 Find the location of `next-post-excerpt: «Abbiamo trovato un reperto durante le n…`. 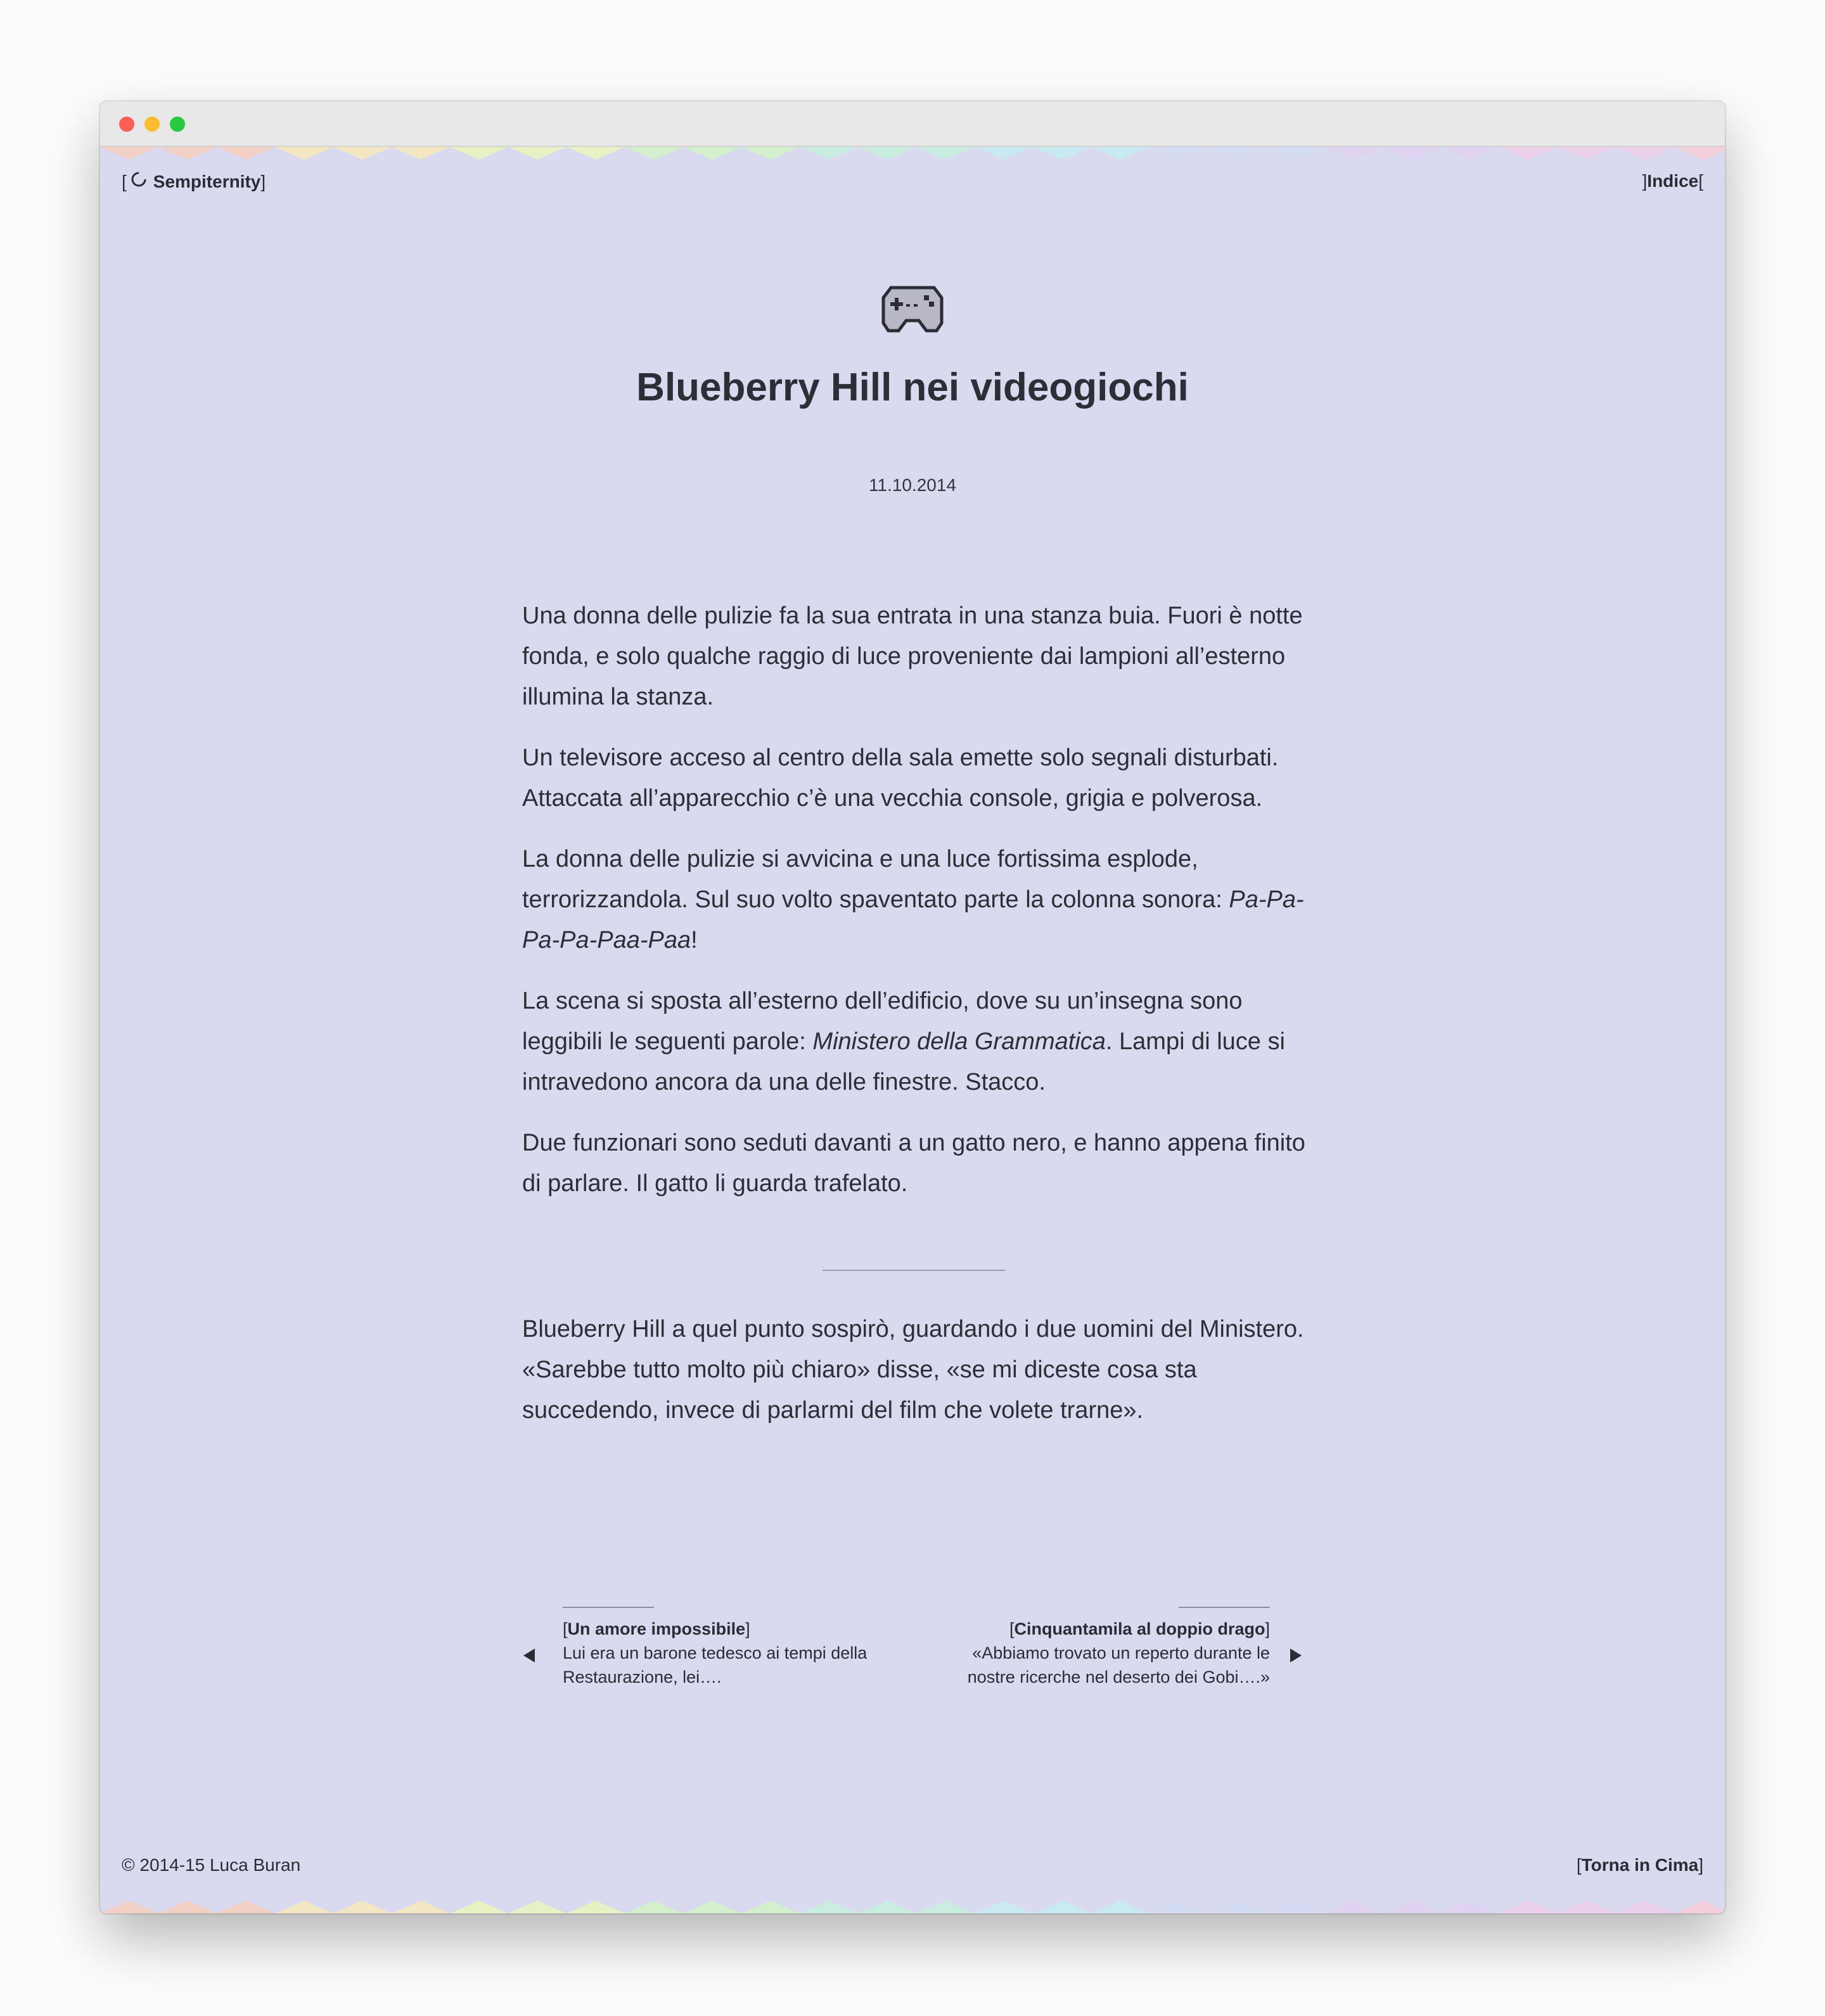

next-post-excerpt: «Abbiamo trovato un reperto durante le n… is located at coordinates (1118, 1665).